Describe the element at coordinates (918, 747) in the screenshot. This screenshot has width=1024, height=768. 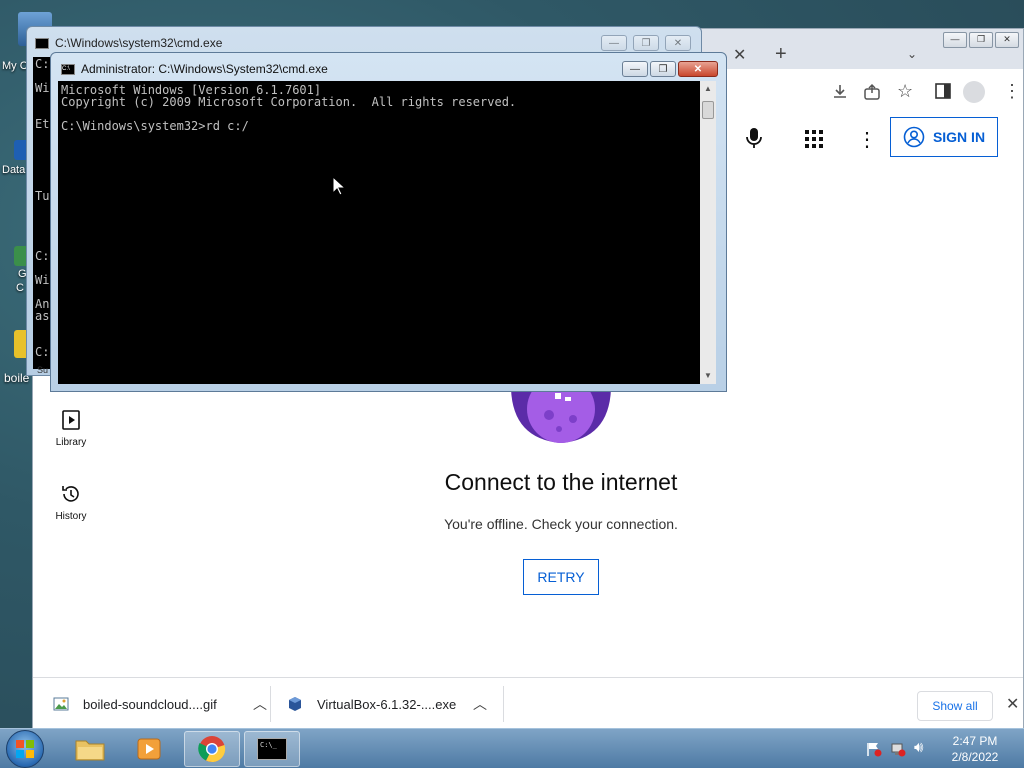
I see `volume-icon: 🔊︎` at that location.